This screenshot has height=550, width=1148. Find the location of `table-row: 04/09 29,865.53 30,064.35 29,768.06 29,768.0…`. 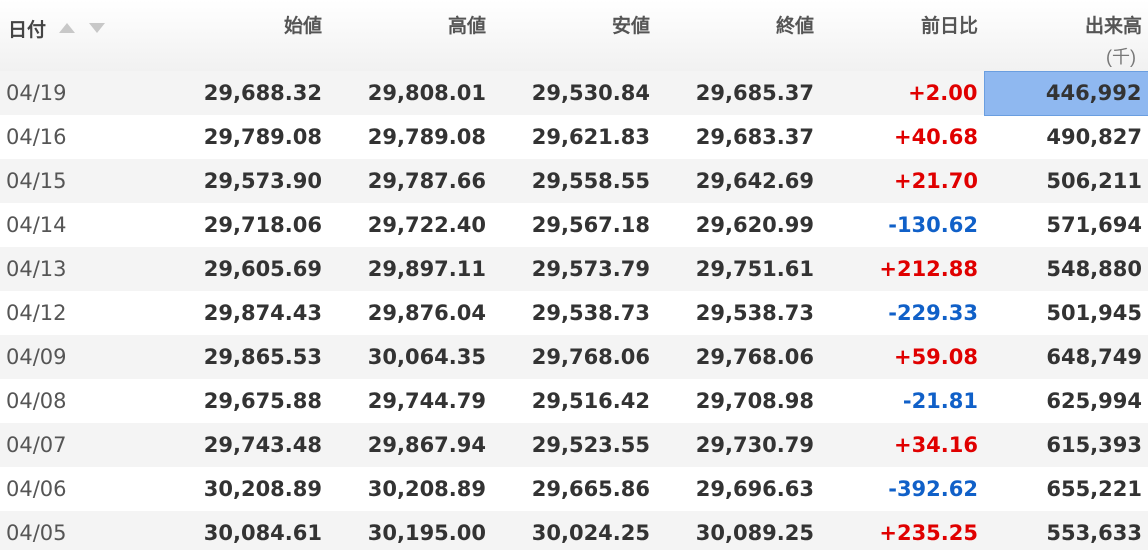

table-row: 04/09 29,865.53 30,064.35 29,768.06 29,768.0… is located at coordinates (574, 357).